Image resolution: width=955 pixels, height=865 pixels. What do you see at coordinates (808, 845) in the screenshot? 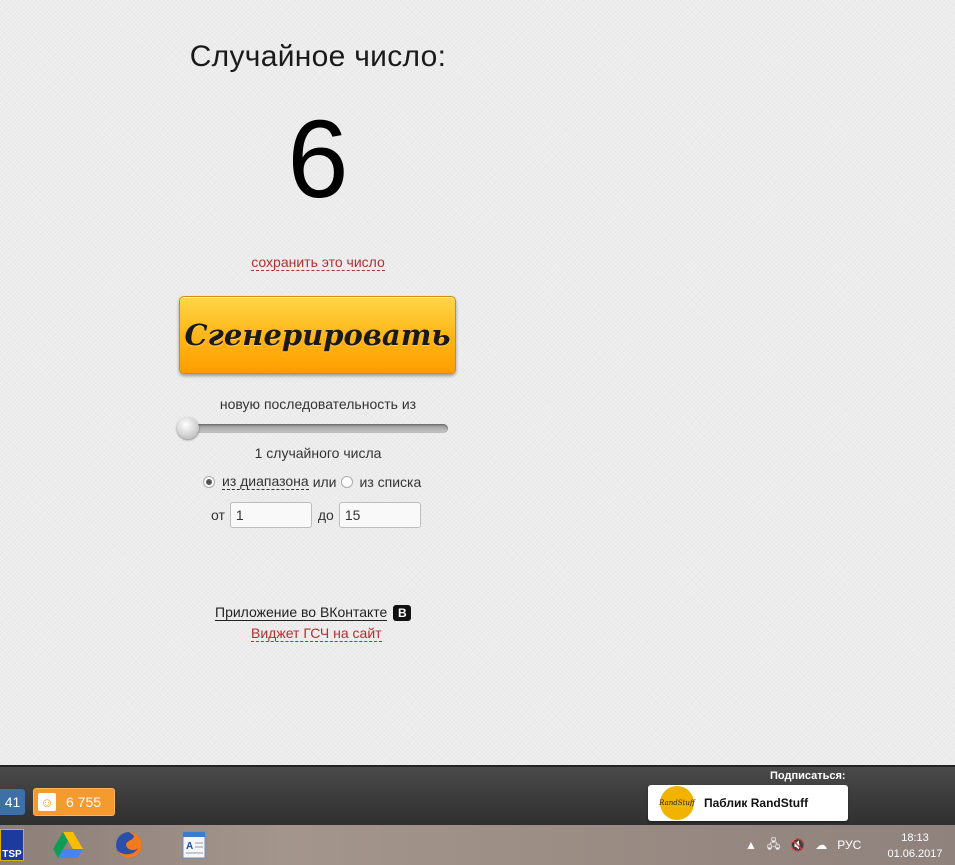
I see `system-tray: ▲ 🖧 🔇 ☁ РУС` at bounding box center [808, 845].